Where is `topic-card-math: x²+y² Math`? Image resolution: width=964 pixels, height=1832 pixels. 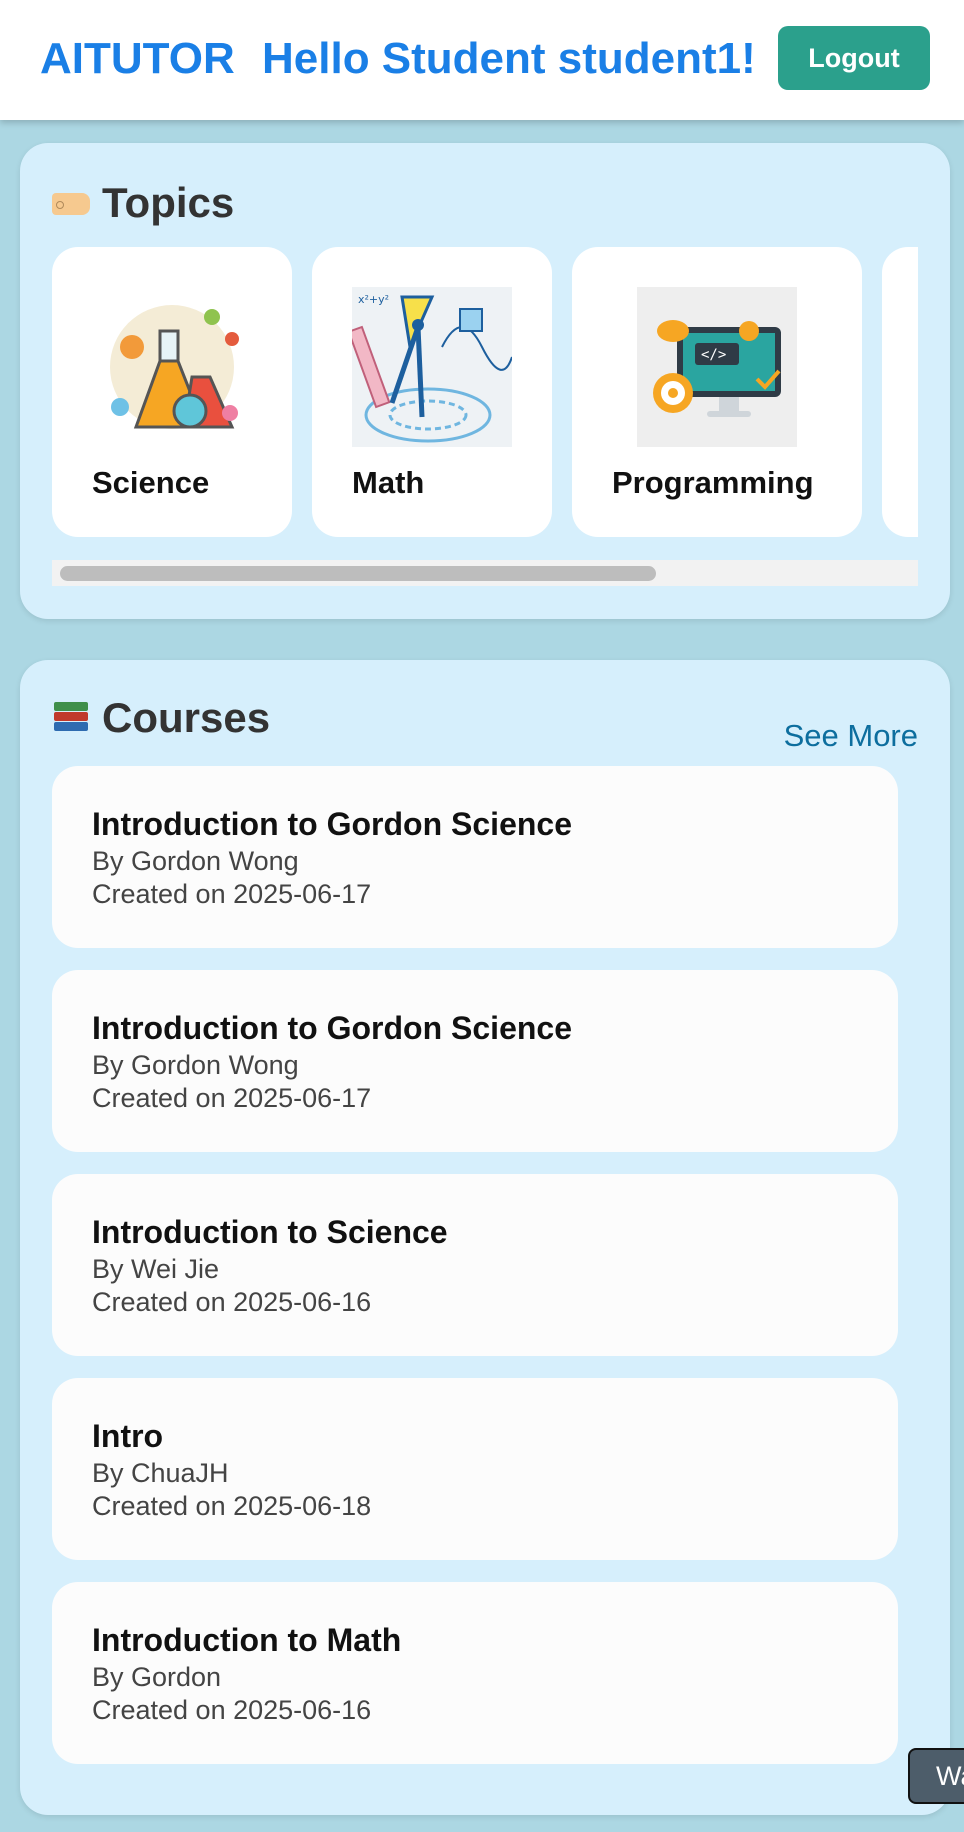 topic-card-math: x²+y² Math is located at coordinates (432, 392).